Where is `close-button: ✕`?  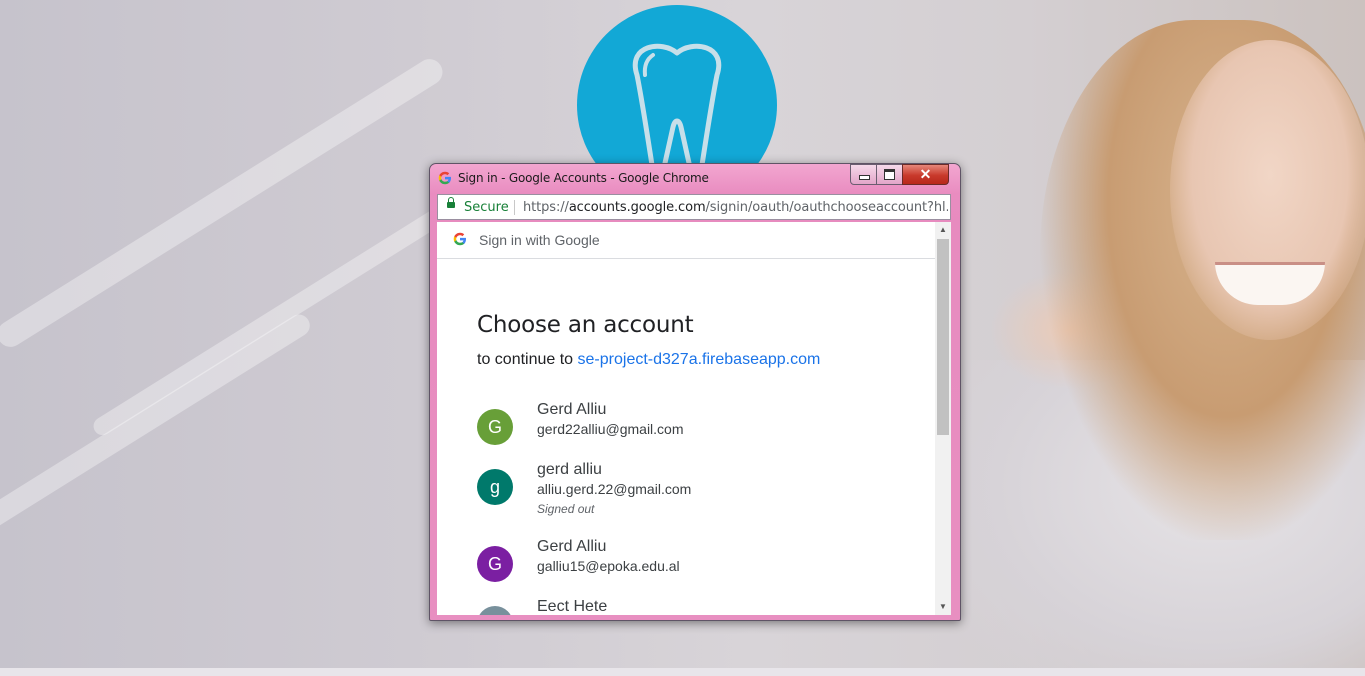 close-button: ✕ is located at coordinates (925, 174).